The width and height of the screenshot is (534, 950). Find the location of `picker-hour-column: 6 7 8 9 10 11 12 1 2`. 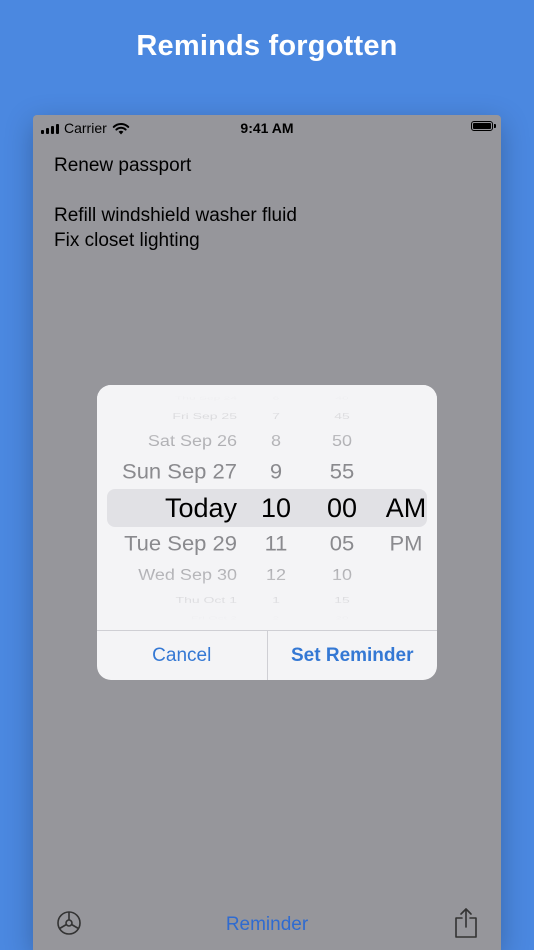

picker-hour-column: 6 7 8 9 10 11 12 1 2 is located at coordinates (276, 507).